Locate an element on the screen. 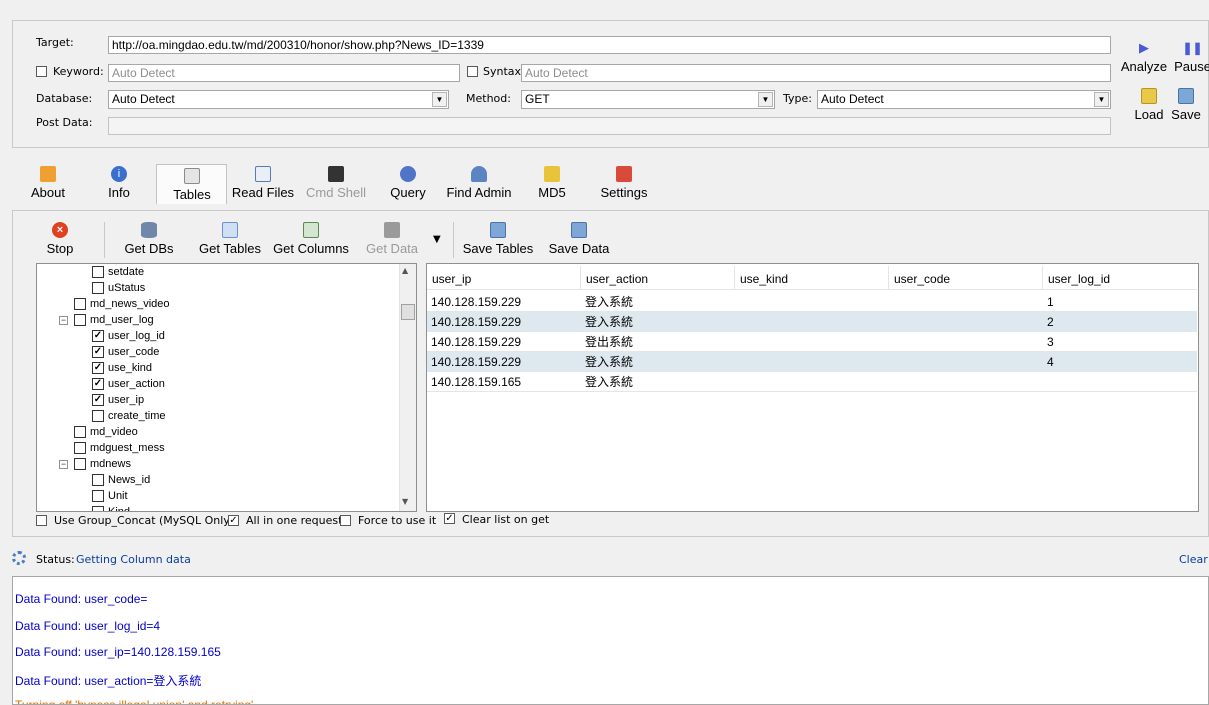 The image size is (1209, 705). tree-node: md_video is located at coordinates (98, 432).